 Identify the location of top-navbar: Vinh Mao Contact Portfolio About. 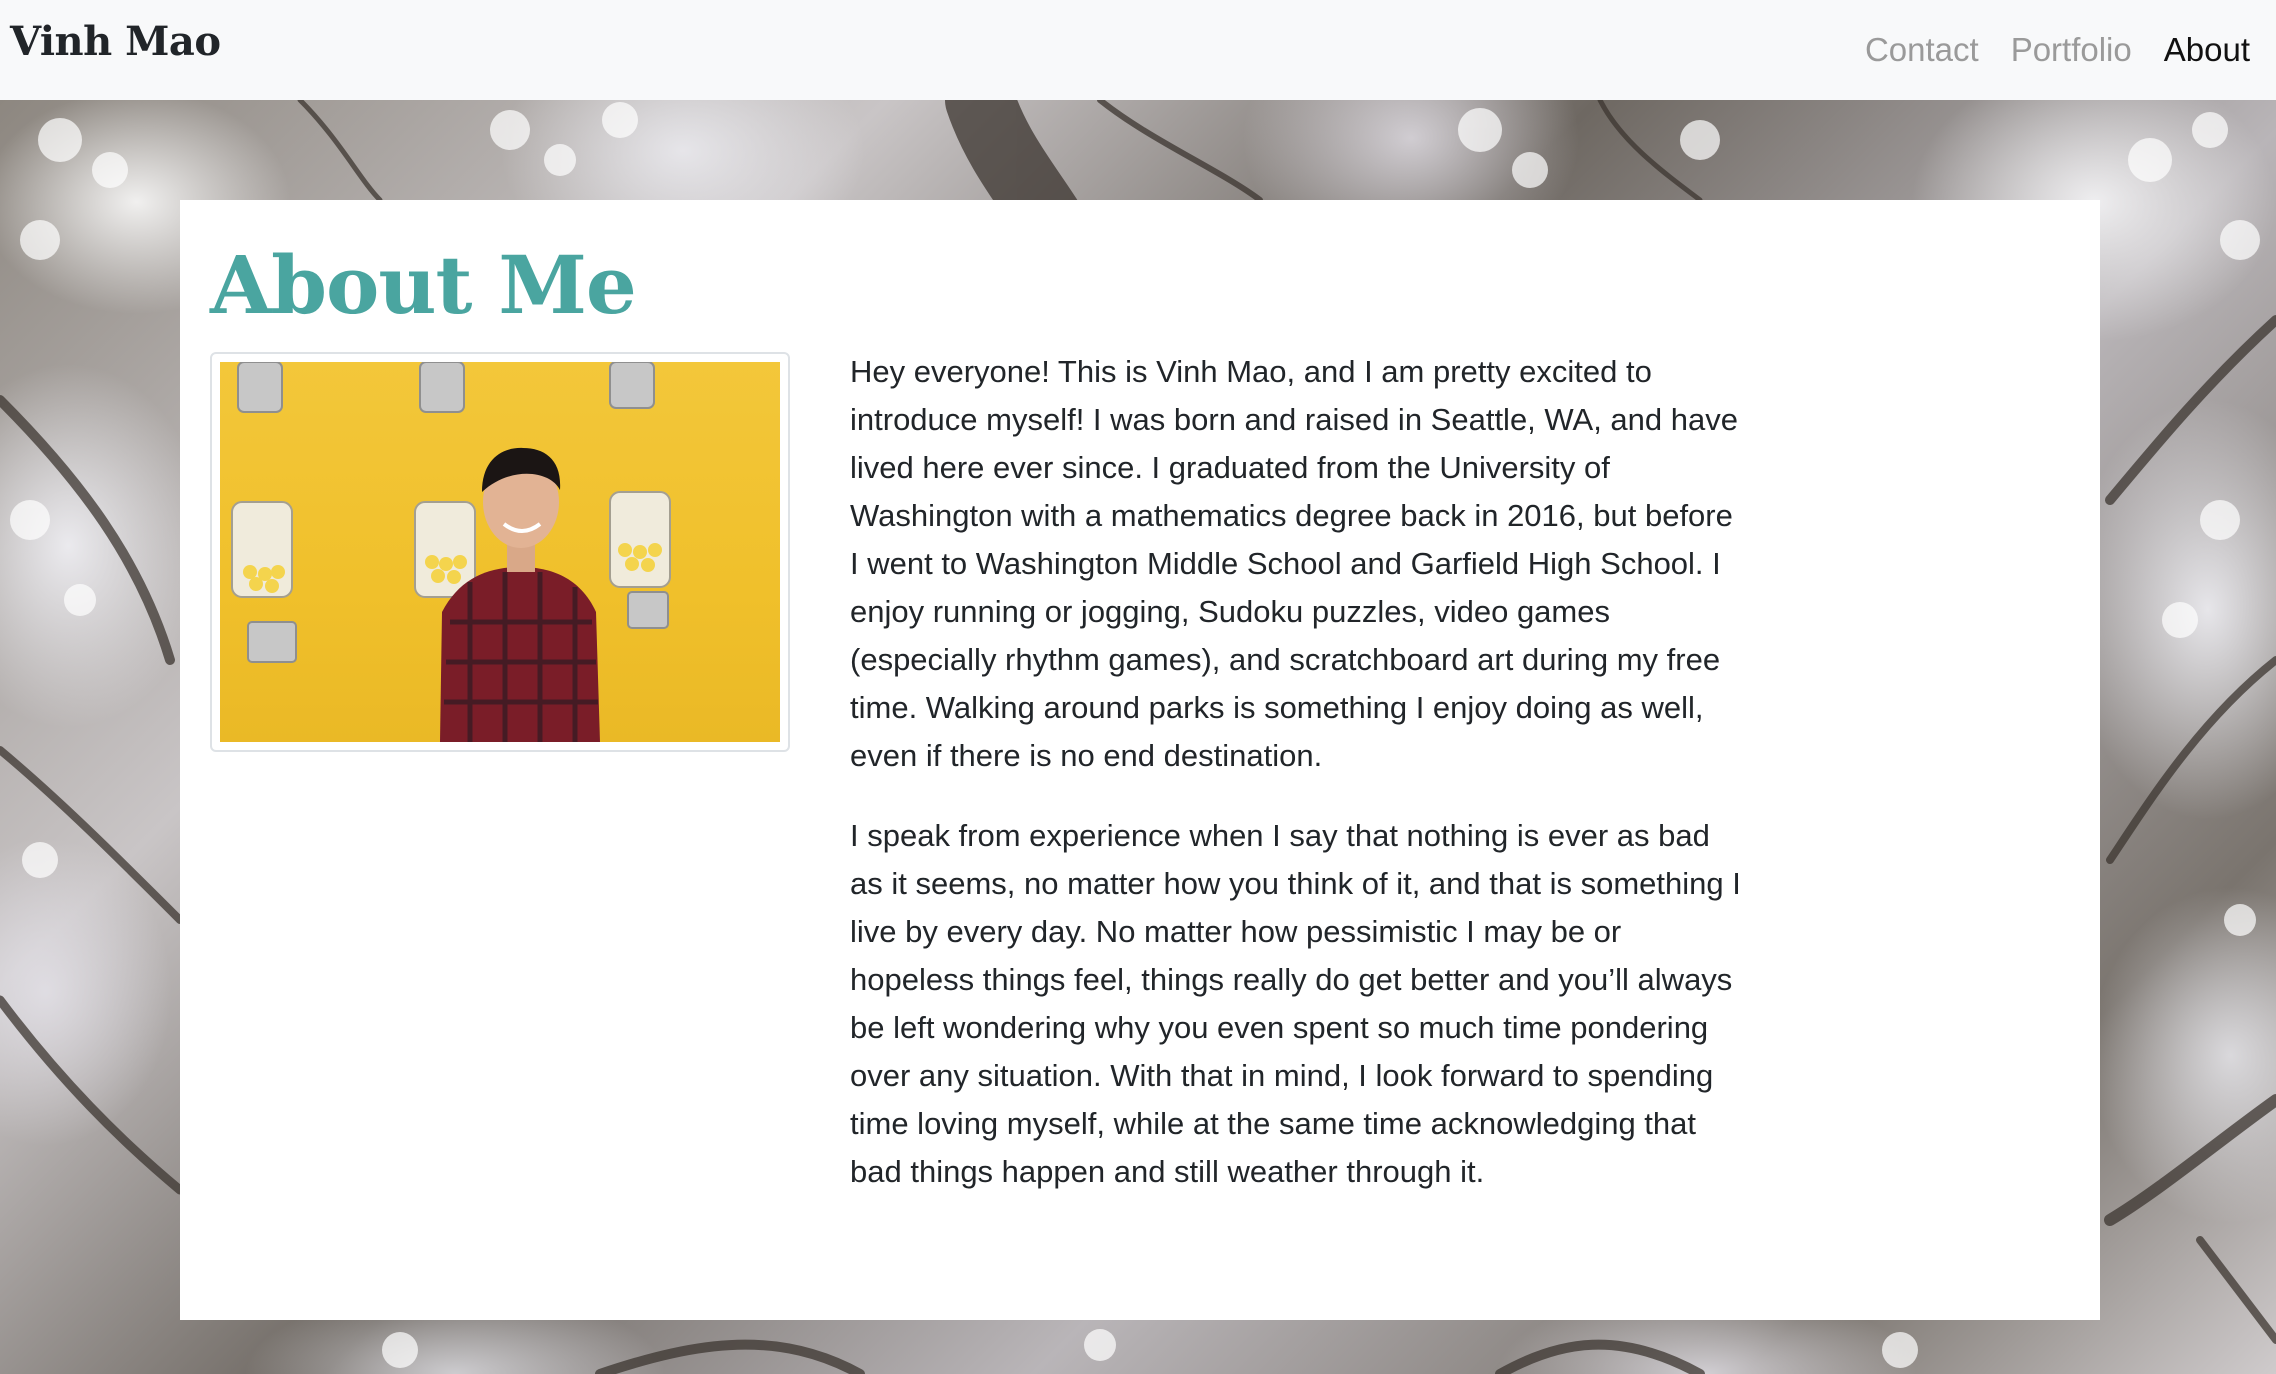
(1138, 50).